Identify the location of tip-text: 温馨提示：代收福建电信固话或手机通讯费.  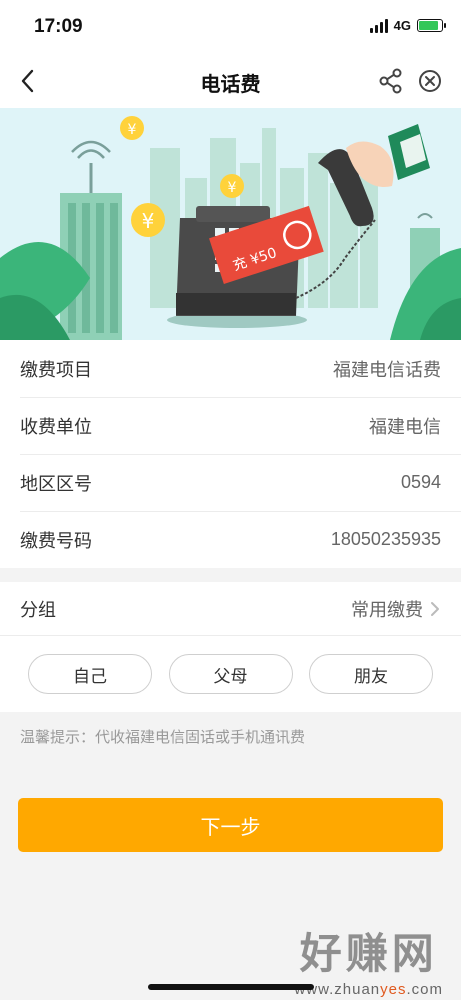
(163, 737).